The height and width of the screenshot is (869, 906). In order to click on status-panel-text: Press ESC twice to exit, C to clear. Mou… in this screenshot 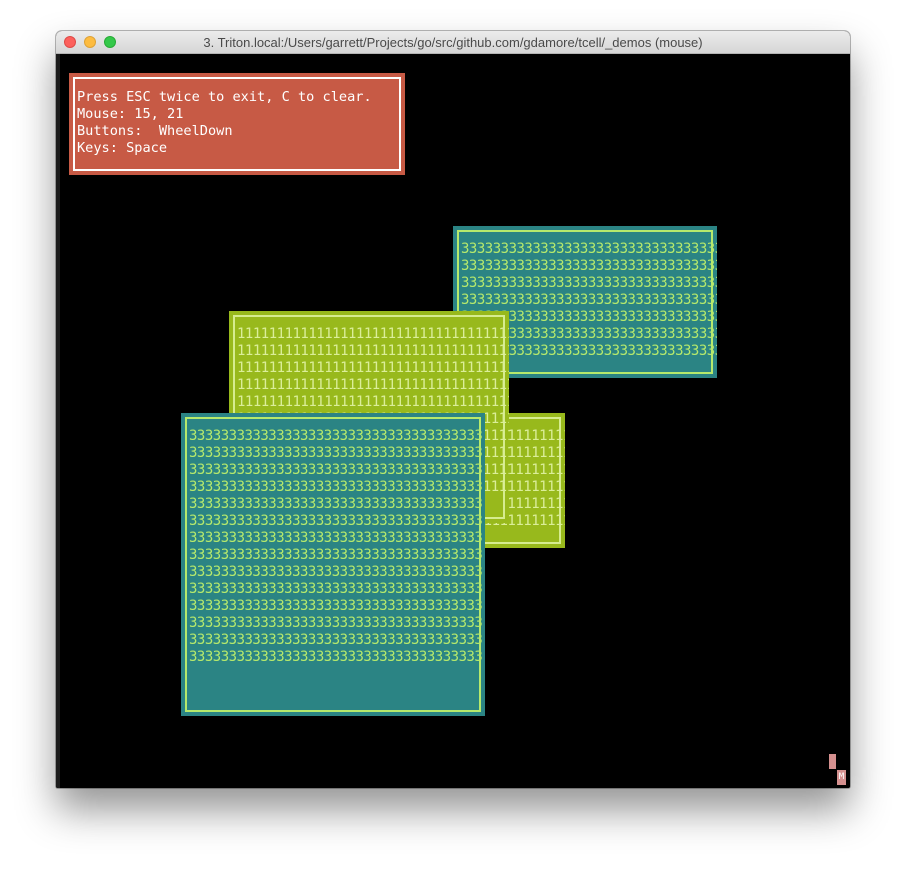, I will do `click(224, 123)`.